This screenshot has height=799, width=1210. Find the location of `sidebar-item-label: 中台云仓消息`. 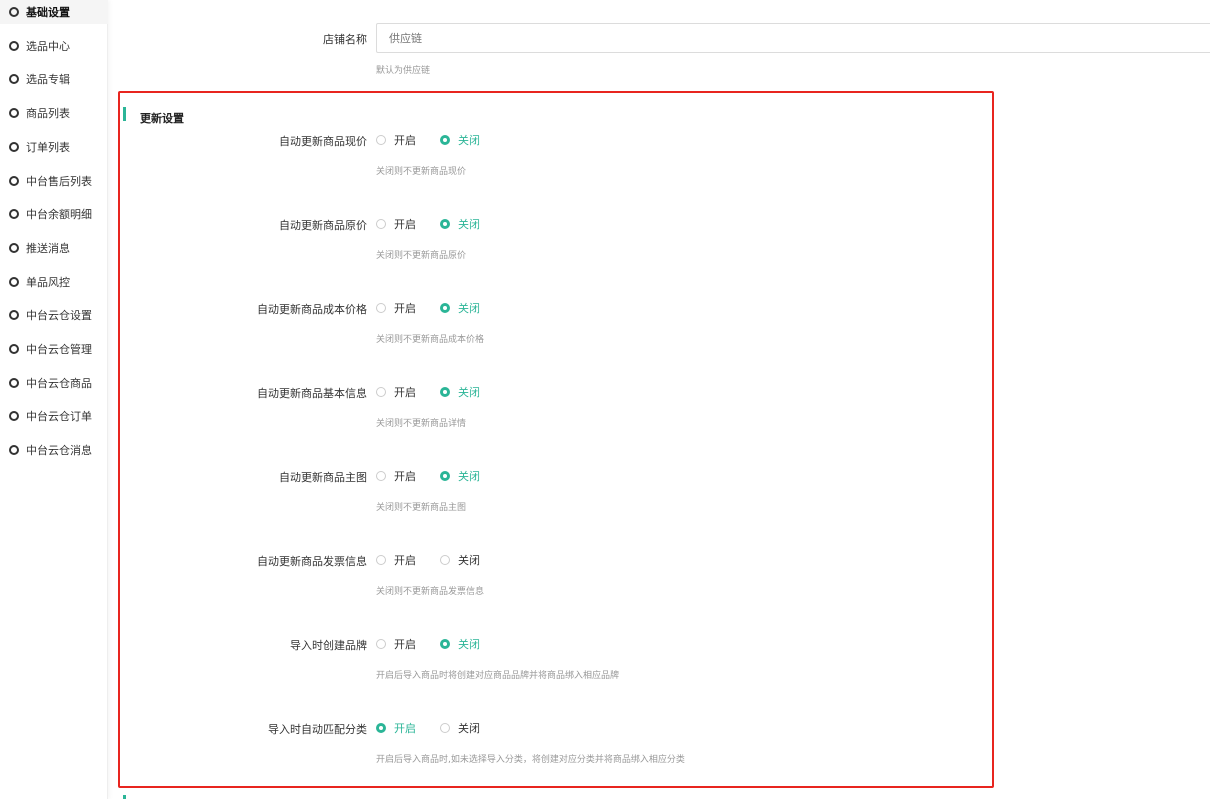

sidebar-item-label: 中台云仓消息 is located at coordinates (59, 451).